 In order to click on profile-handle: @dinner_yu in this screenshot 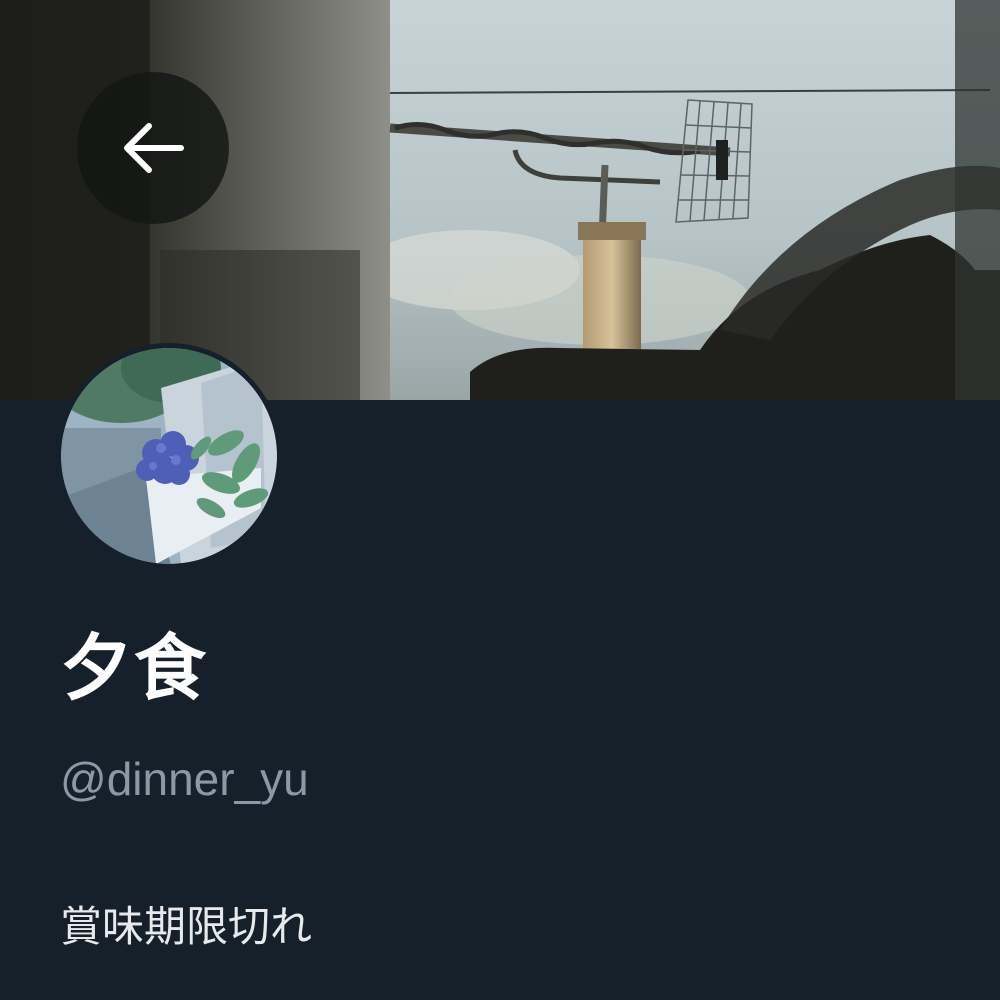, I will do `click(184, 779)`.